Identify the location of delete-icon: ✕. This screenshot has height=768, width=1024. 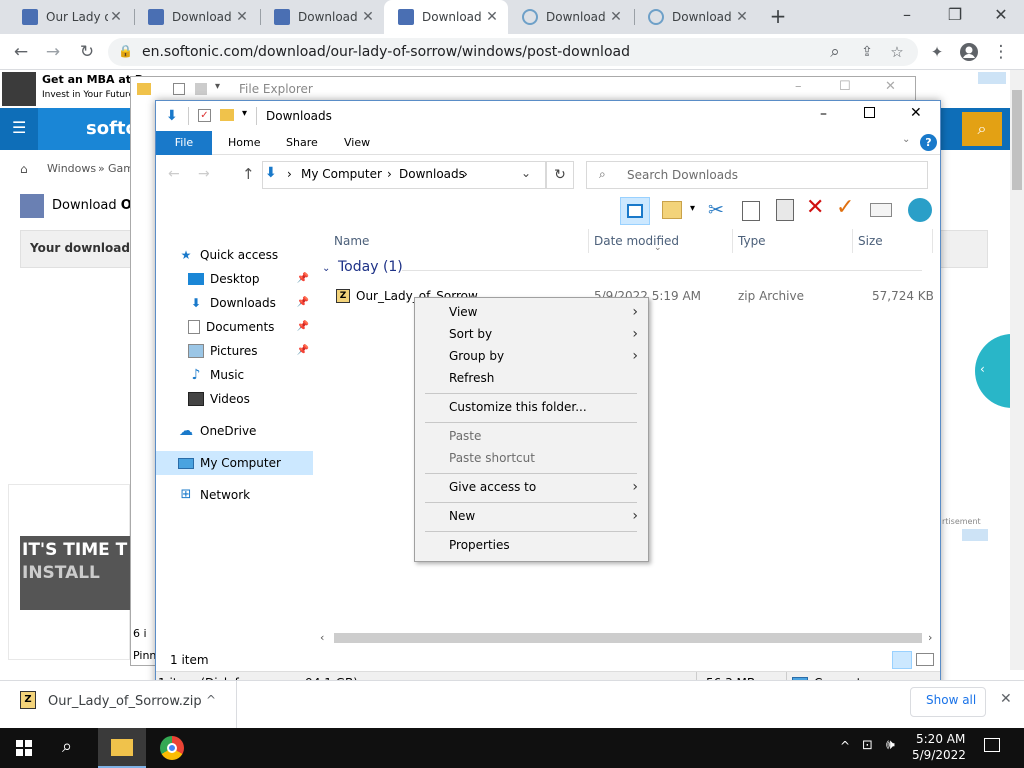
(815, 207).